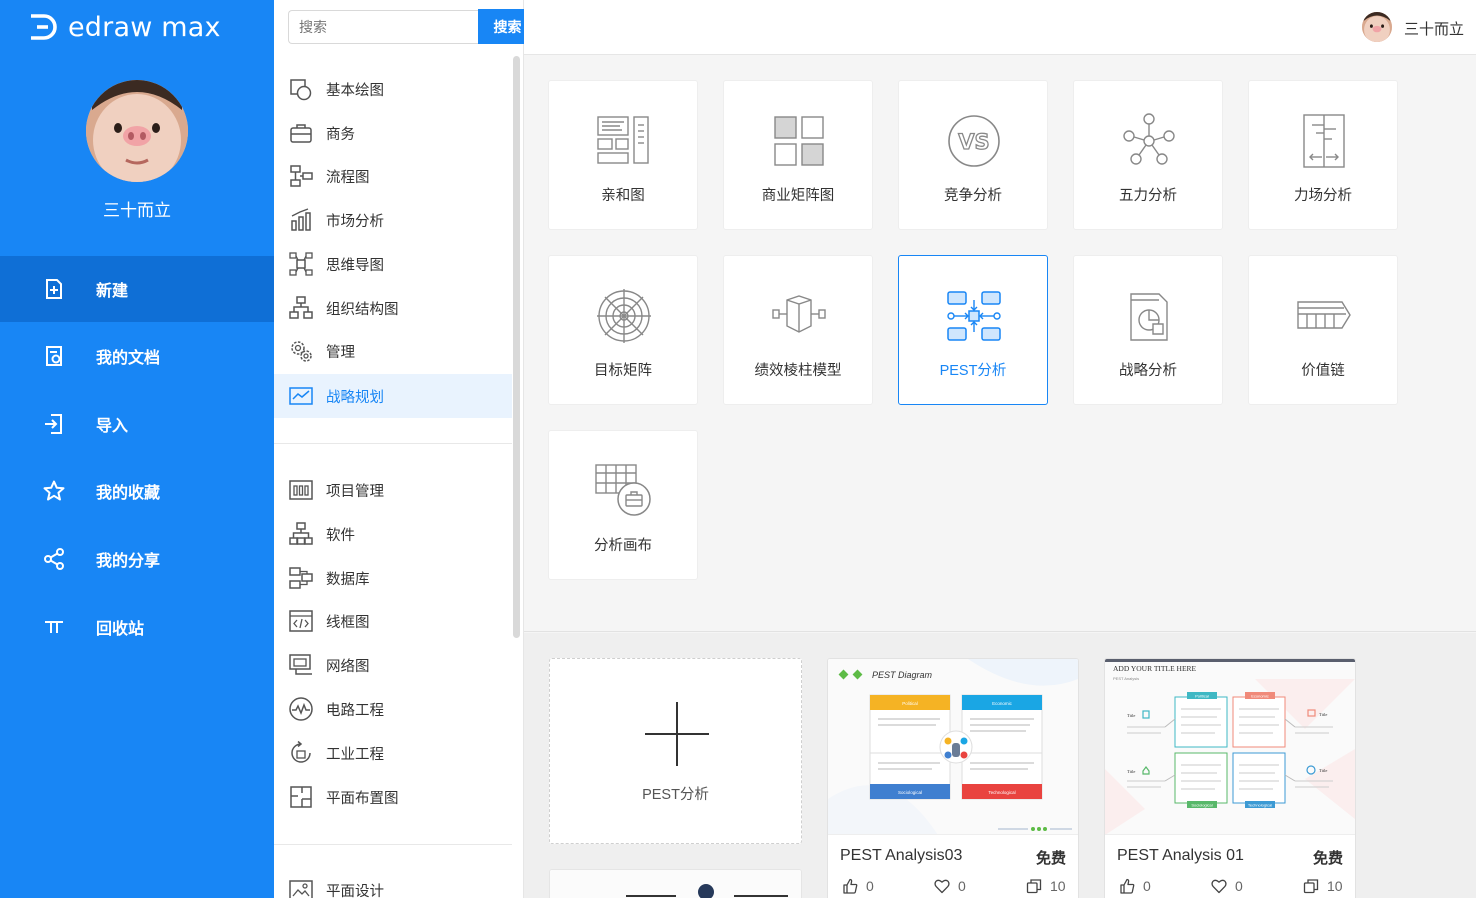  Describe the element at coordinates (393, 621) in the screenshot. I see `category-wireframe: 线框图` at that location.